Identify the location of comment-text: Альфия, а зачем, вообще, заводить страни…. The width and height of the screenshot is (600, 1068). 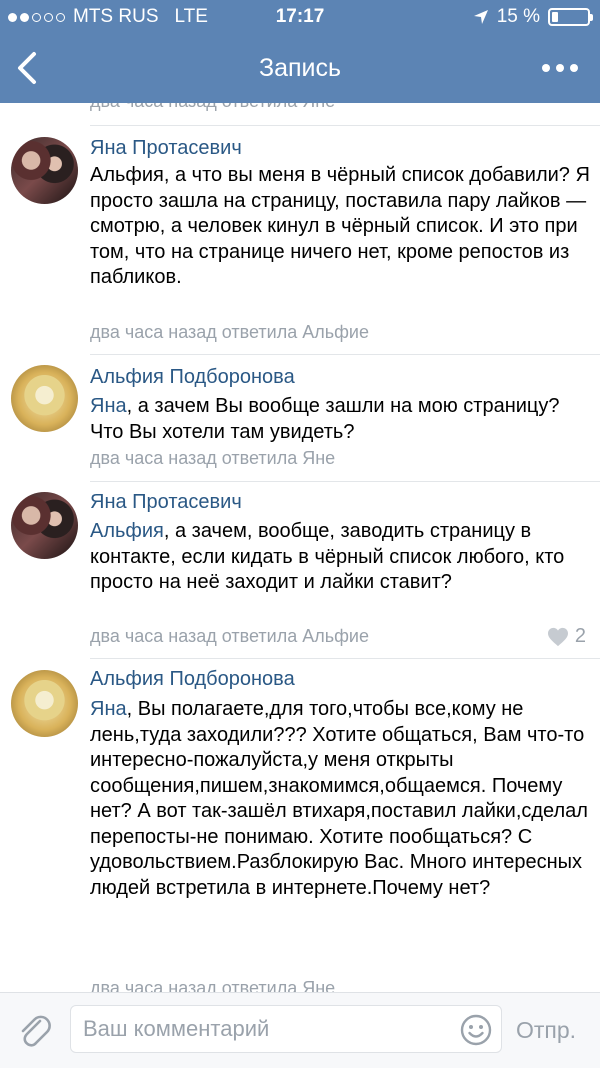
(340, 557).